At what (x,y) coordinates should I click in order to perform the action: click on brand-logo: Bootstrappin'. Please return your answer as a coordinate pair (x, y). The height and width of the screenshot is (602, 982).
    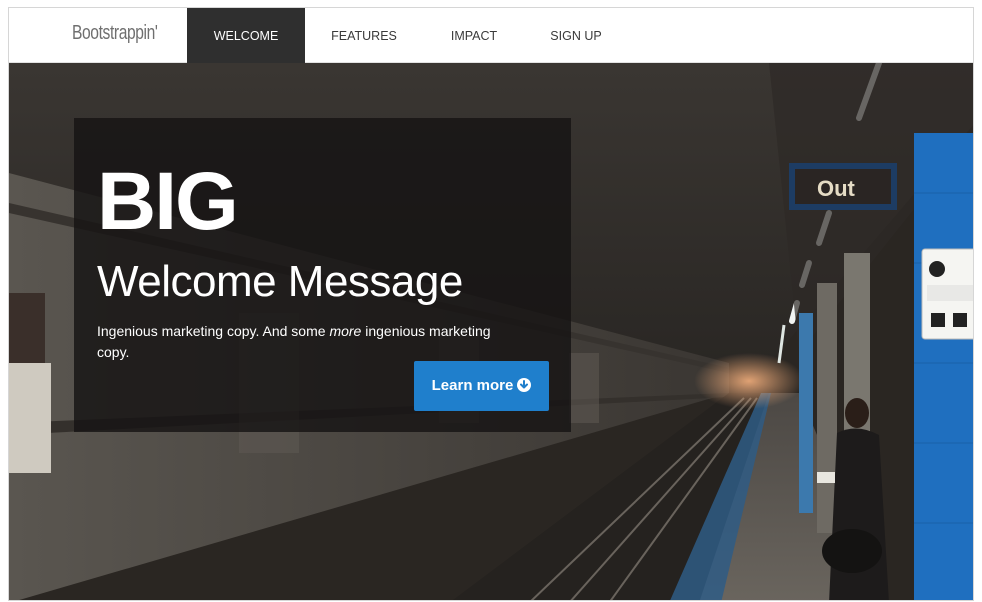
    Looking at the image, I should click on (115, 33).